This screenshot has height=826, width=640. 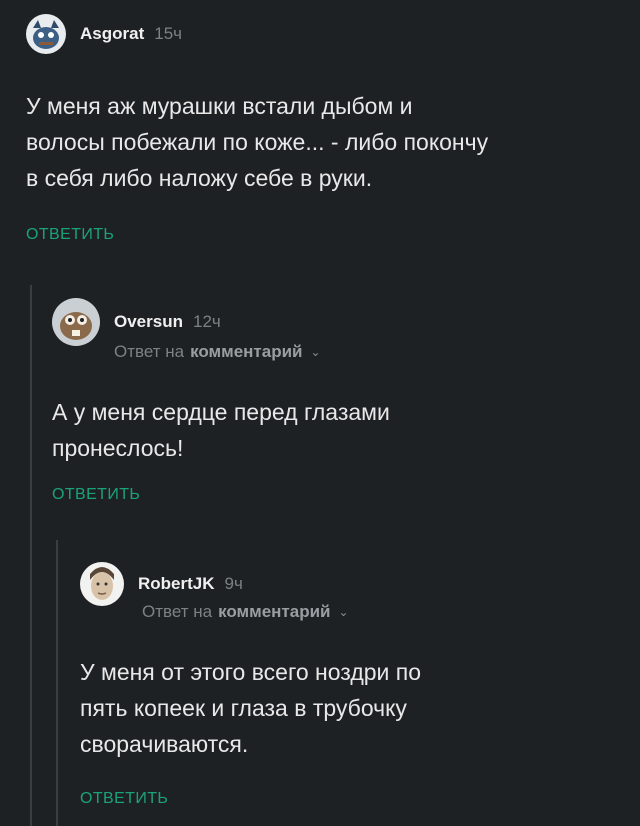 What do you see at coordinates (118, 448) in the screenshot?
I see `comment-text-line: пронеслось!` at bounding box center [118, 448].